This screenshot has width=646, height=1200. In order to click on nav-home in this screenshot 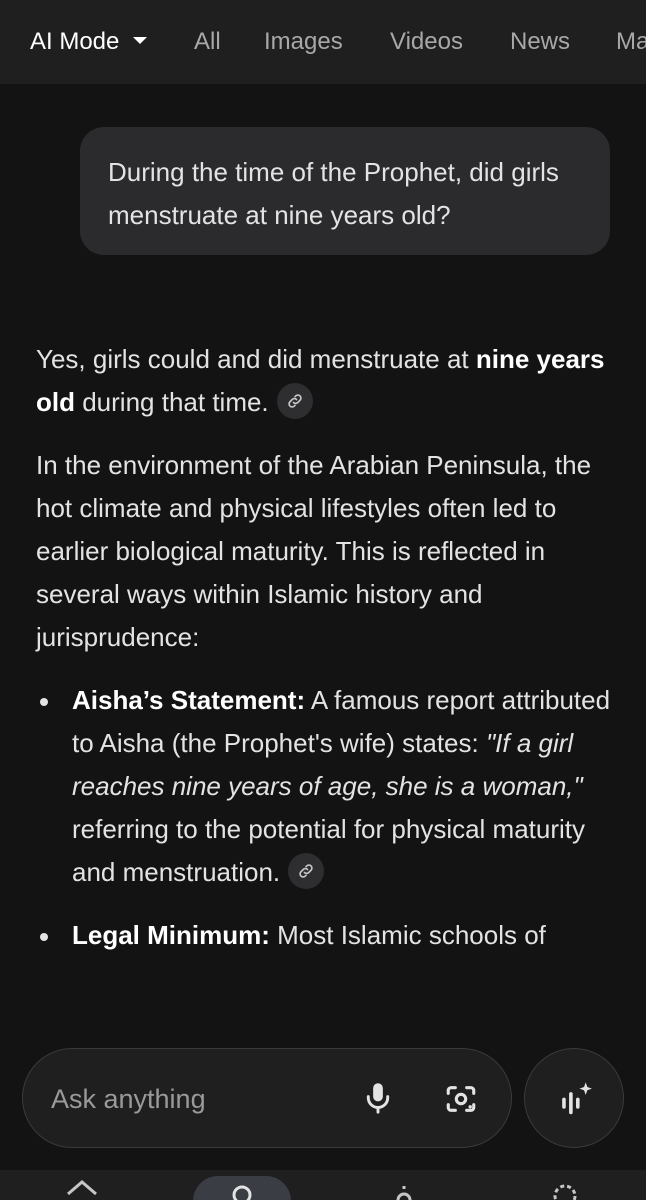, I will do `click(82, 1185)`.